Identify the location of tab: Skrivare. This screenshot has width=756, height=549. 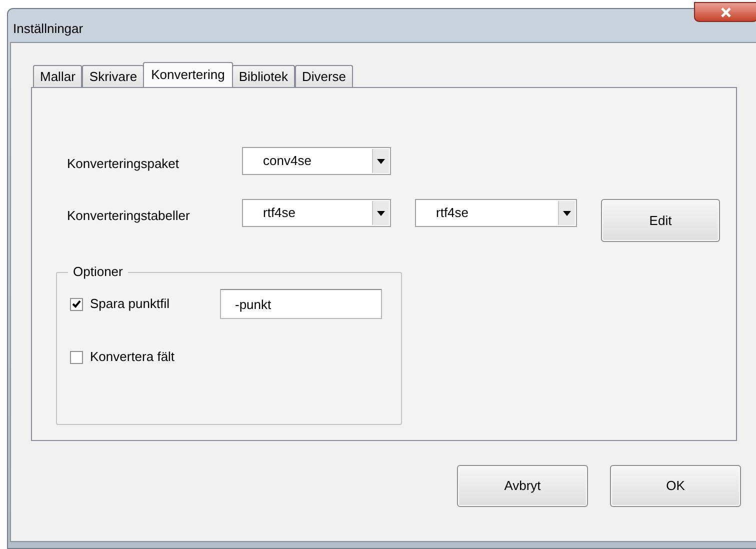
(113, 76).